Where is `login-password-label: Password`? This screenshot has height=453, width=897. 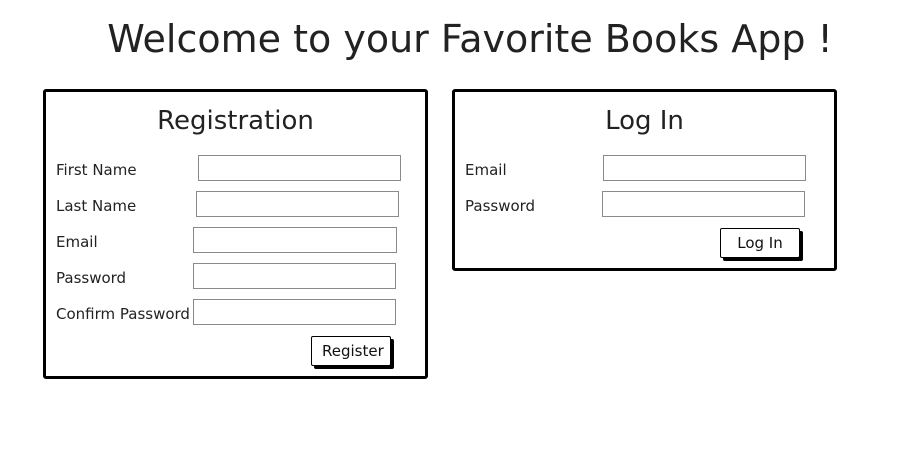 login-password-label: Password is located at coordinates (500, 206).